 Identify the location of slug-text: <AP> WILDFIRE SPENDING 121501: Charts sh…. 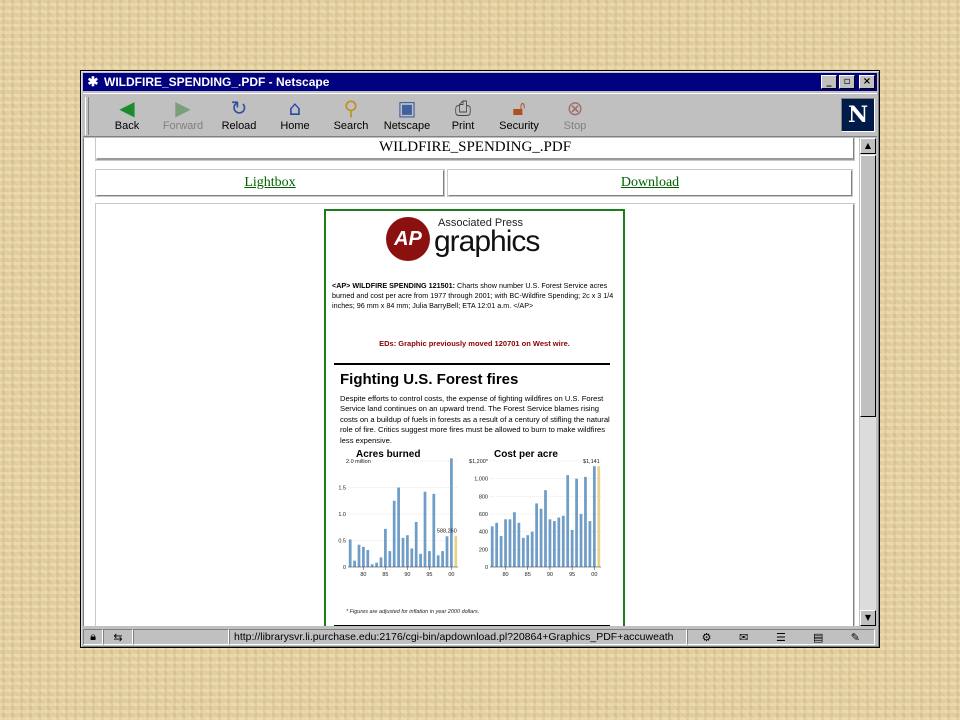
(477, 296).